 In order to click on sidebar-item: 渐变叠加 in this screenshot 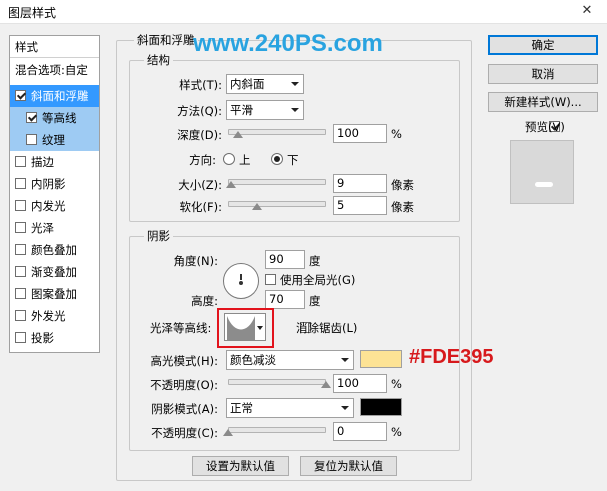, I will do `click(54, 272)`.